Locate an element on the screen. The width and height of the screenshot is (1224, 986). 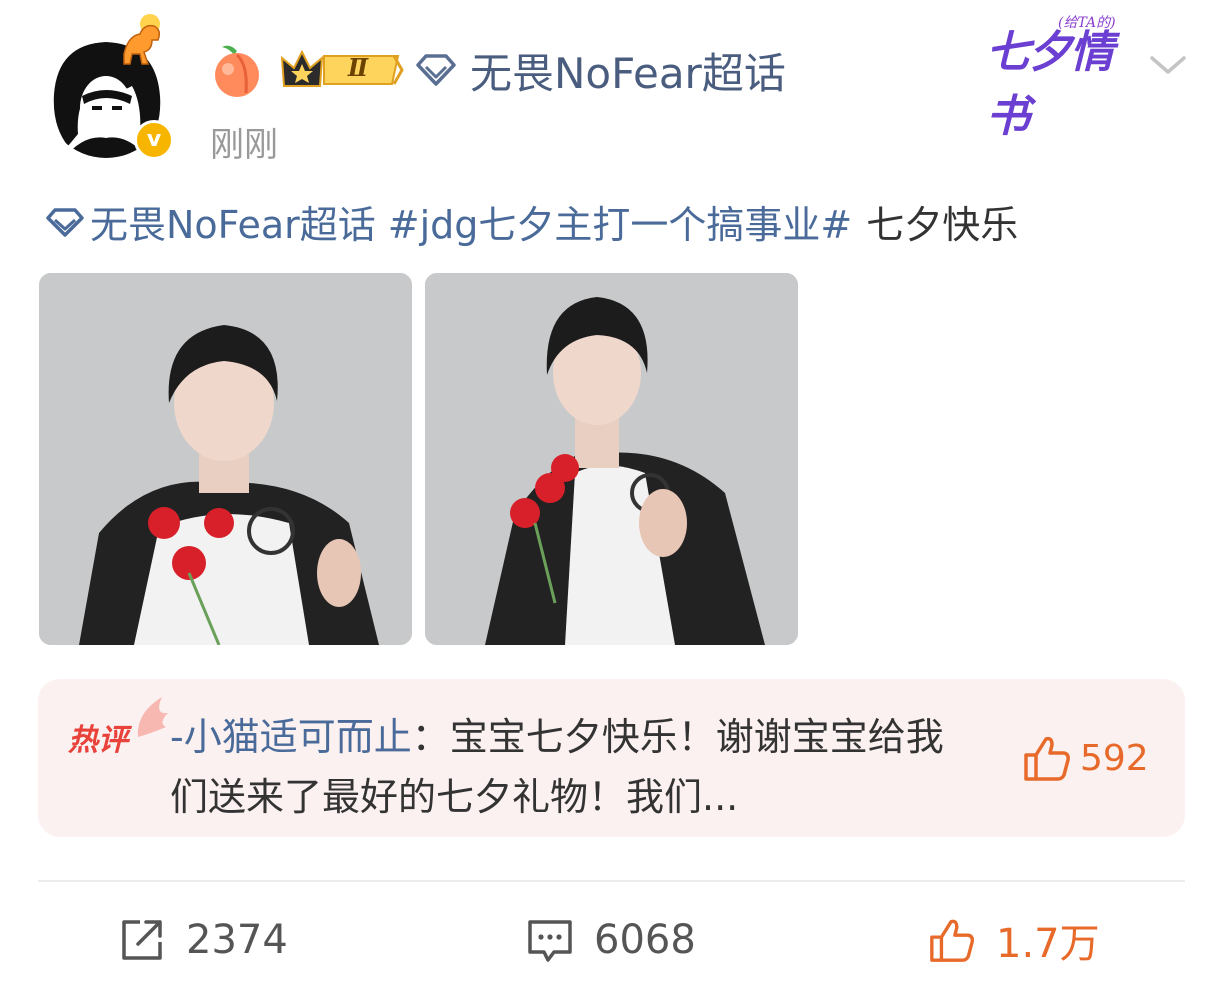
repost-icon is located at coordinates (142, 940).